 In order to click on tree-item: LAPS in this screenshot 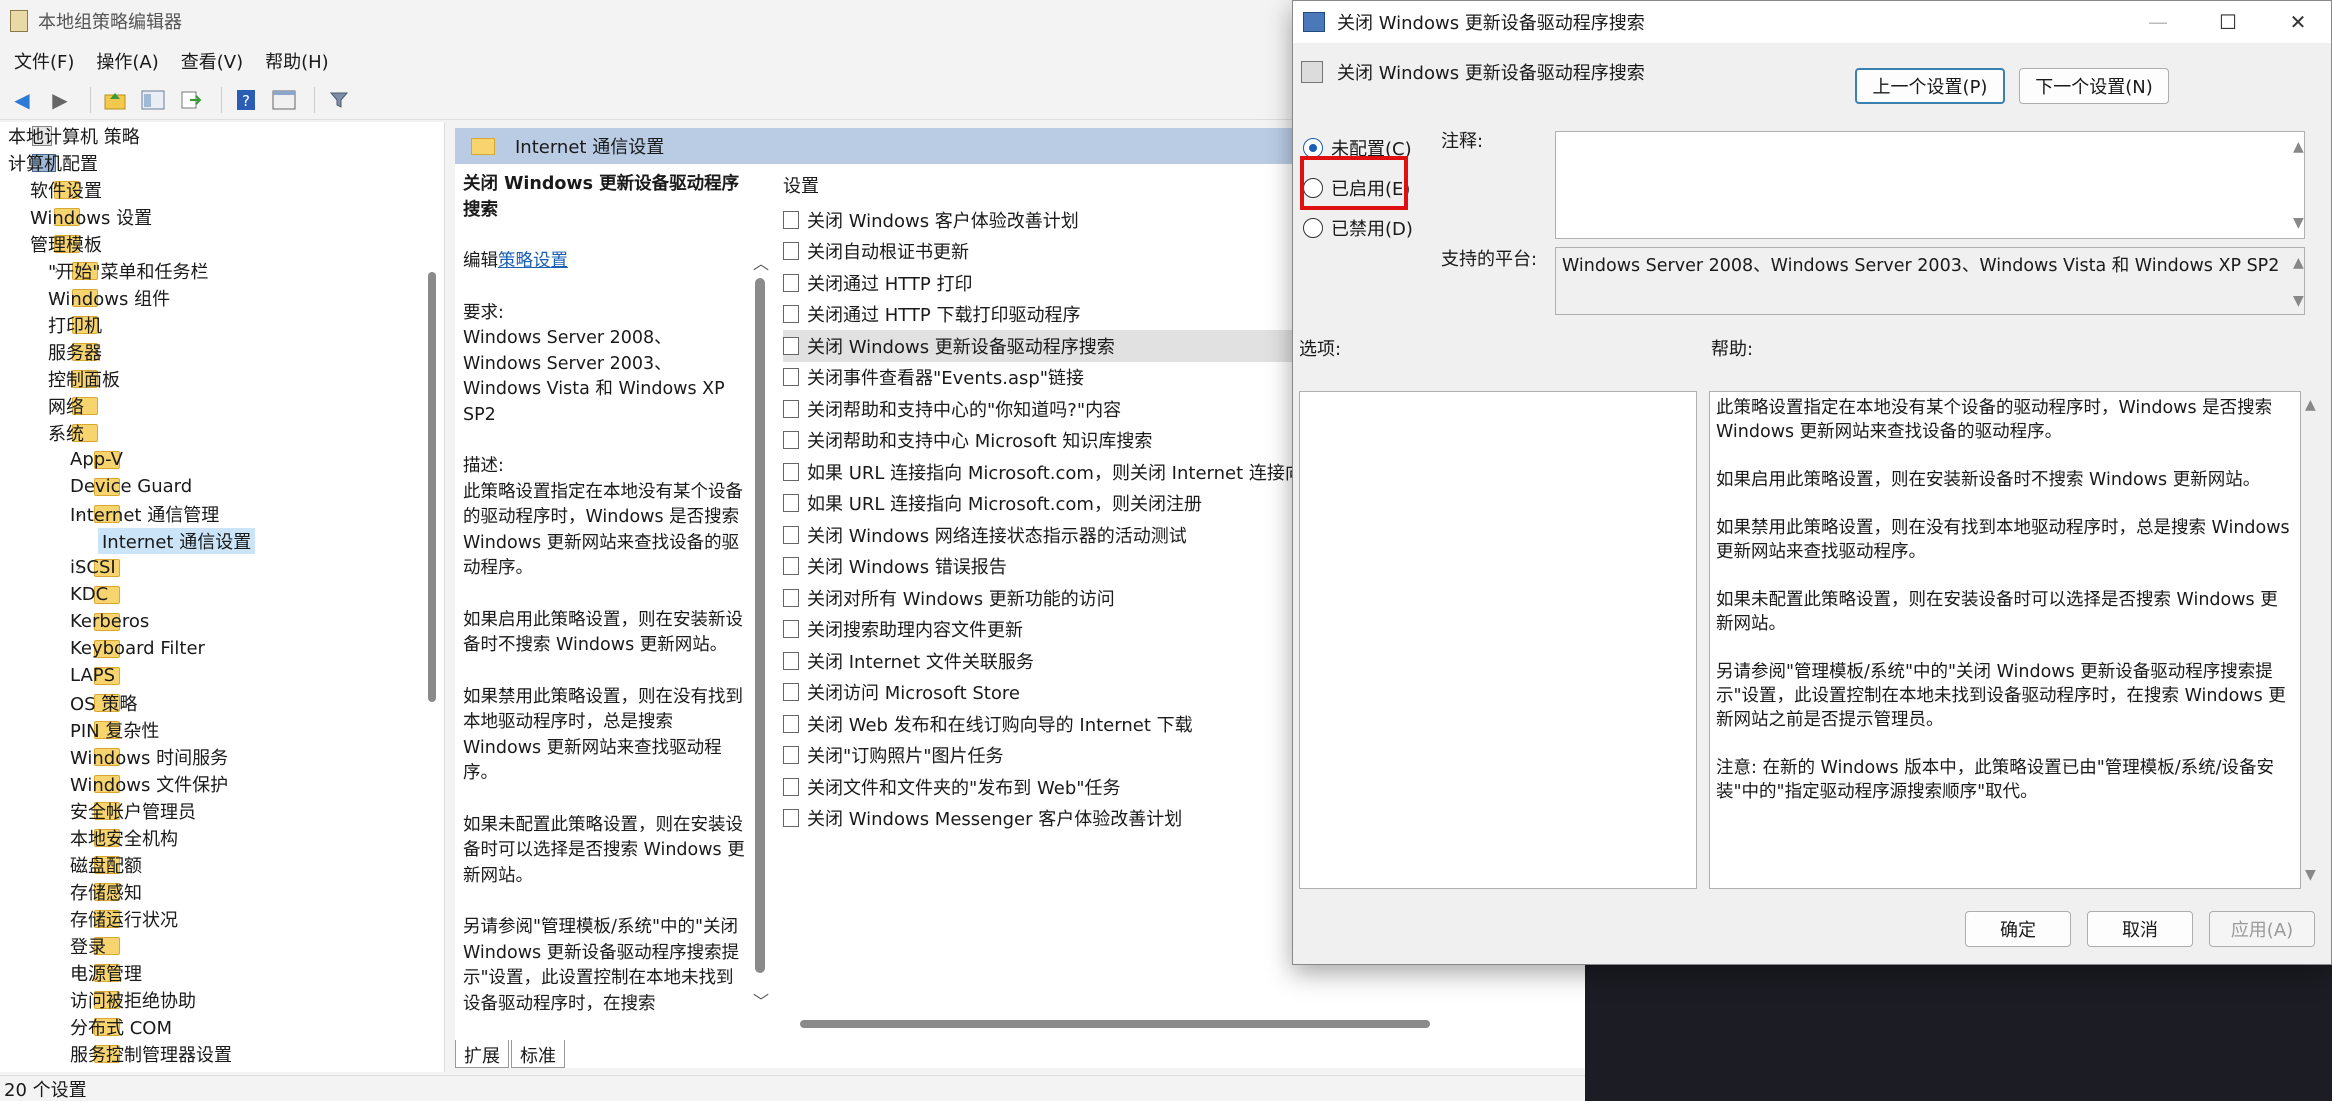, I will do `click(99, 675)`.